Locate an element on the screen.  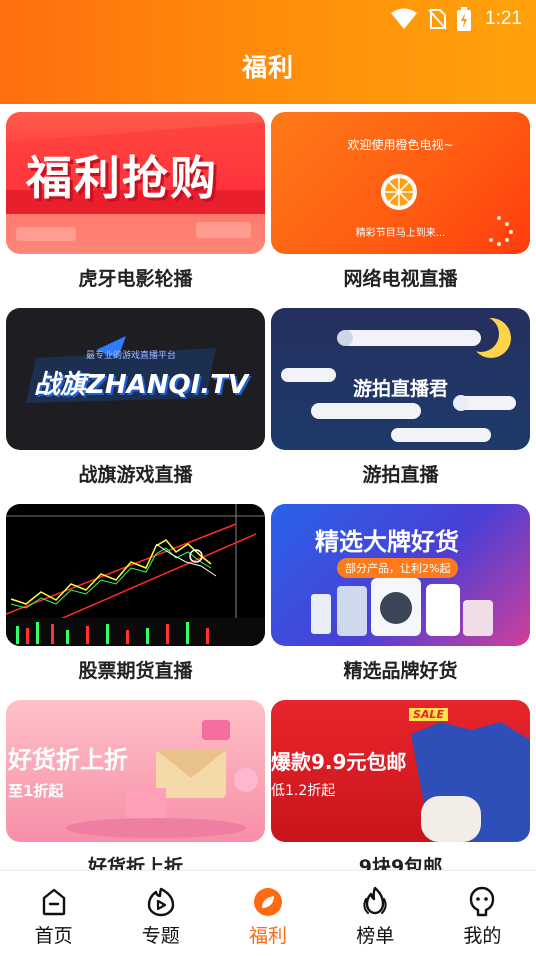
home-icon is located at coordinates (53, 902).